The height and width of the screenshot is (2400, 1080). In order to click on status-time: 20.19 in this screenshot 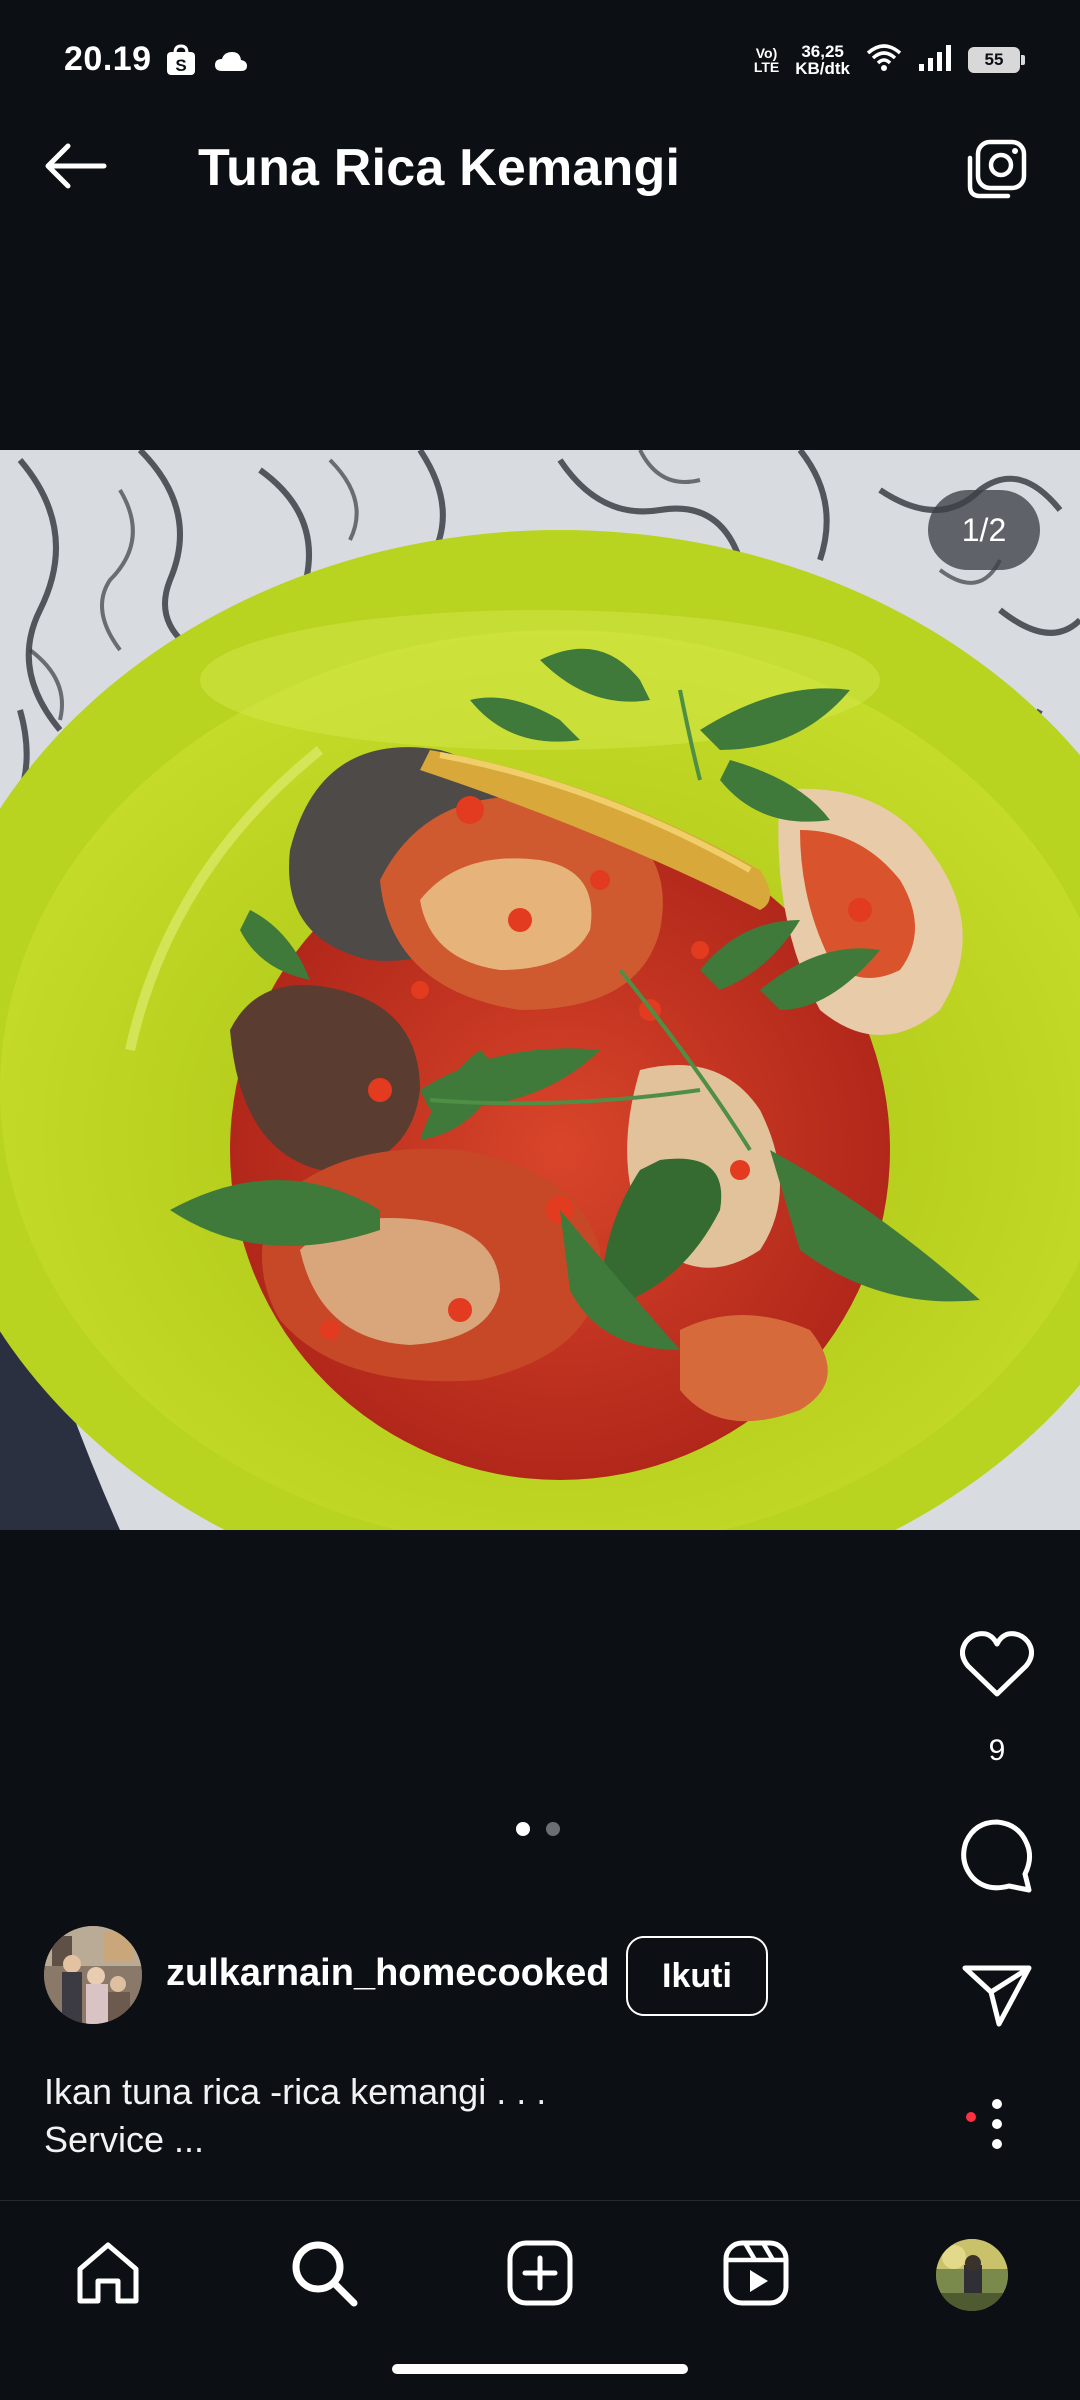, I will do `click(108, 59)`.